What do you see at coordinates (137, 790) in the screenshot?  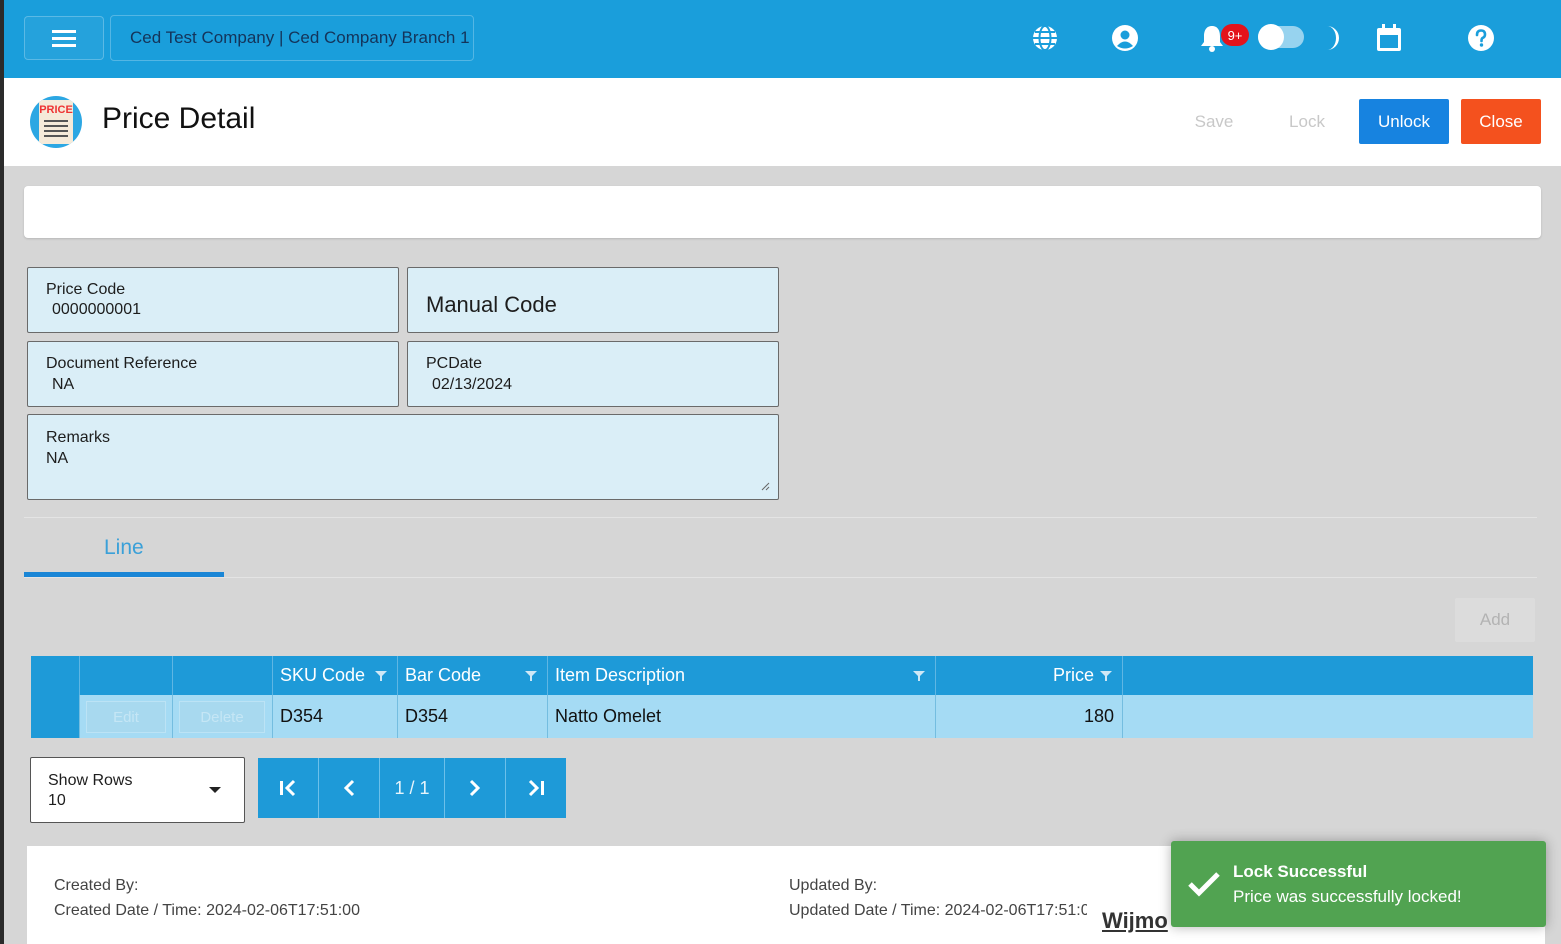 I see `show-rows-select: Show Rows 10` at bounding box center [137, 790].